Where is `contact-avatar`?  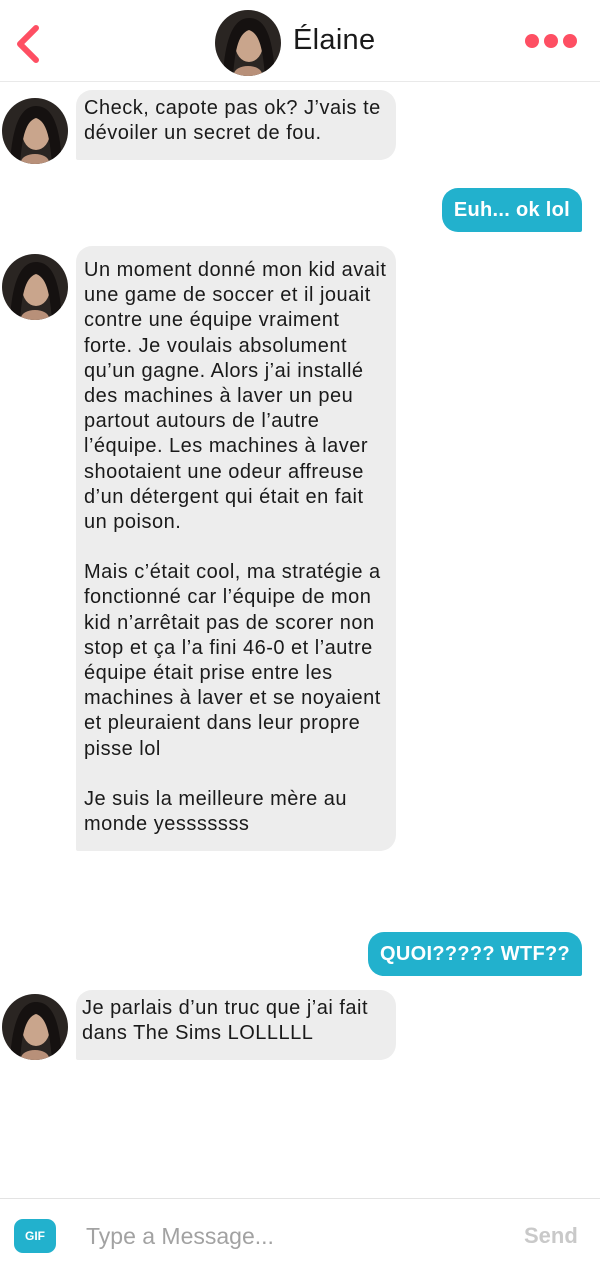
contact-avatar is located at coordinates (248, 43).